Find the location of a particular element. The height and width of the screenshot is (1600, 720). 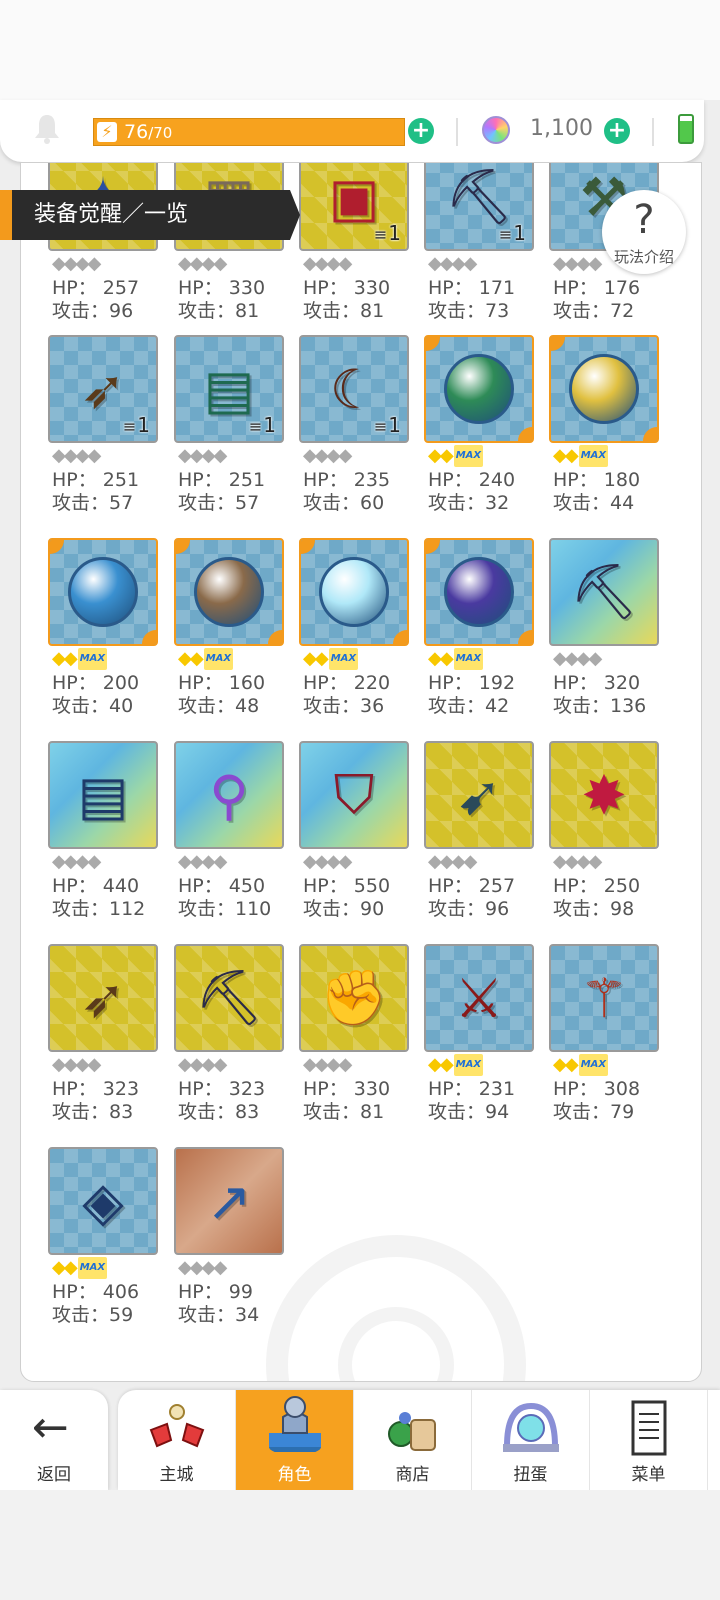

divider is located at coordinates (457, 132).